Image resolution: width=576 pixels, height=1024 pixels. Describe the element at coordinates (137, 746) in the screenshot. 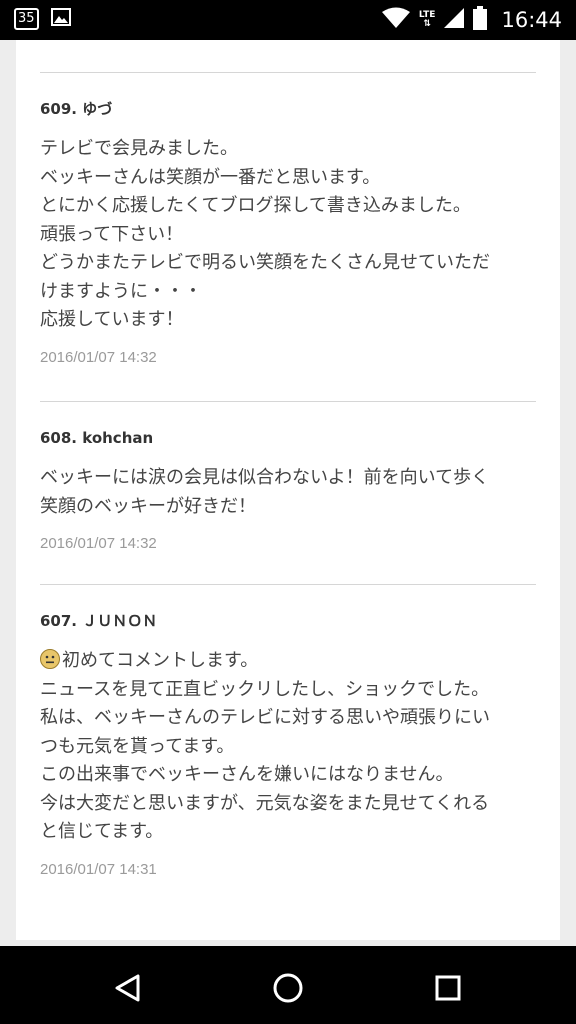

I see `comment-line: つも元気を貰ってます。` at that location.